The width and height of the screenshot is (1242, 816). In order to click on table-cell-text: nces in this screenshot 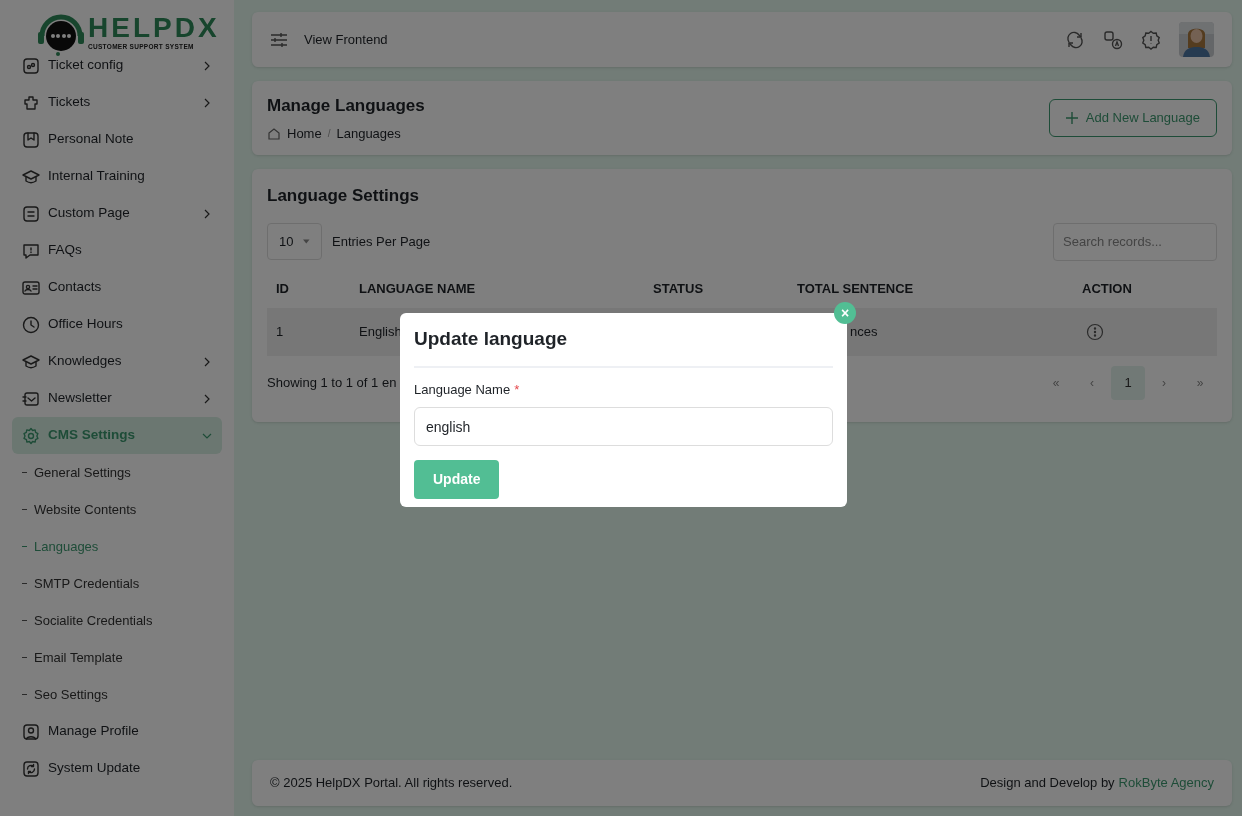, I will do `click(863, 331)`.